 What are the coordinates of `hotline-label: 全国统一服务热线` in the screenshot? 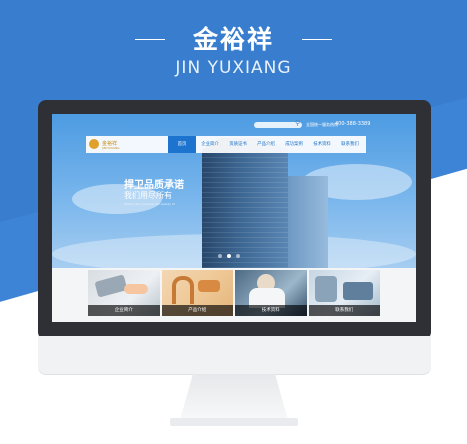 It's located at (322, 124).